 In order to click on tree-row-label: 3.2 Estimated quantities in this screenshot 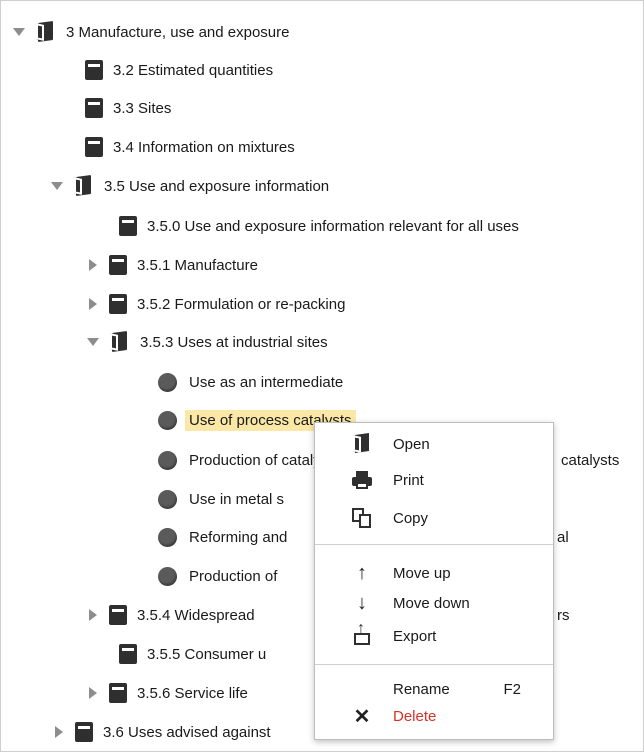, I will do `click(193, 70)`.